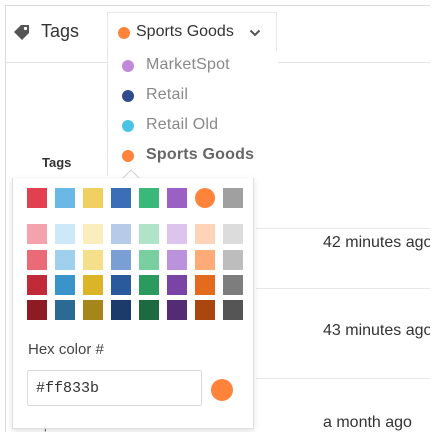  I want to click on row-time: 43 minutes ago, so click(376, 330).